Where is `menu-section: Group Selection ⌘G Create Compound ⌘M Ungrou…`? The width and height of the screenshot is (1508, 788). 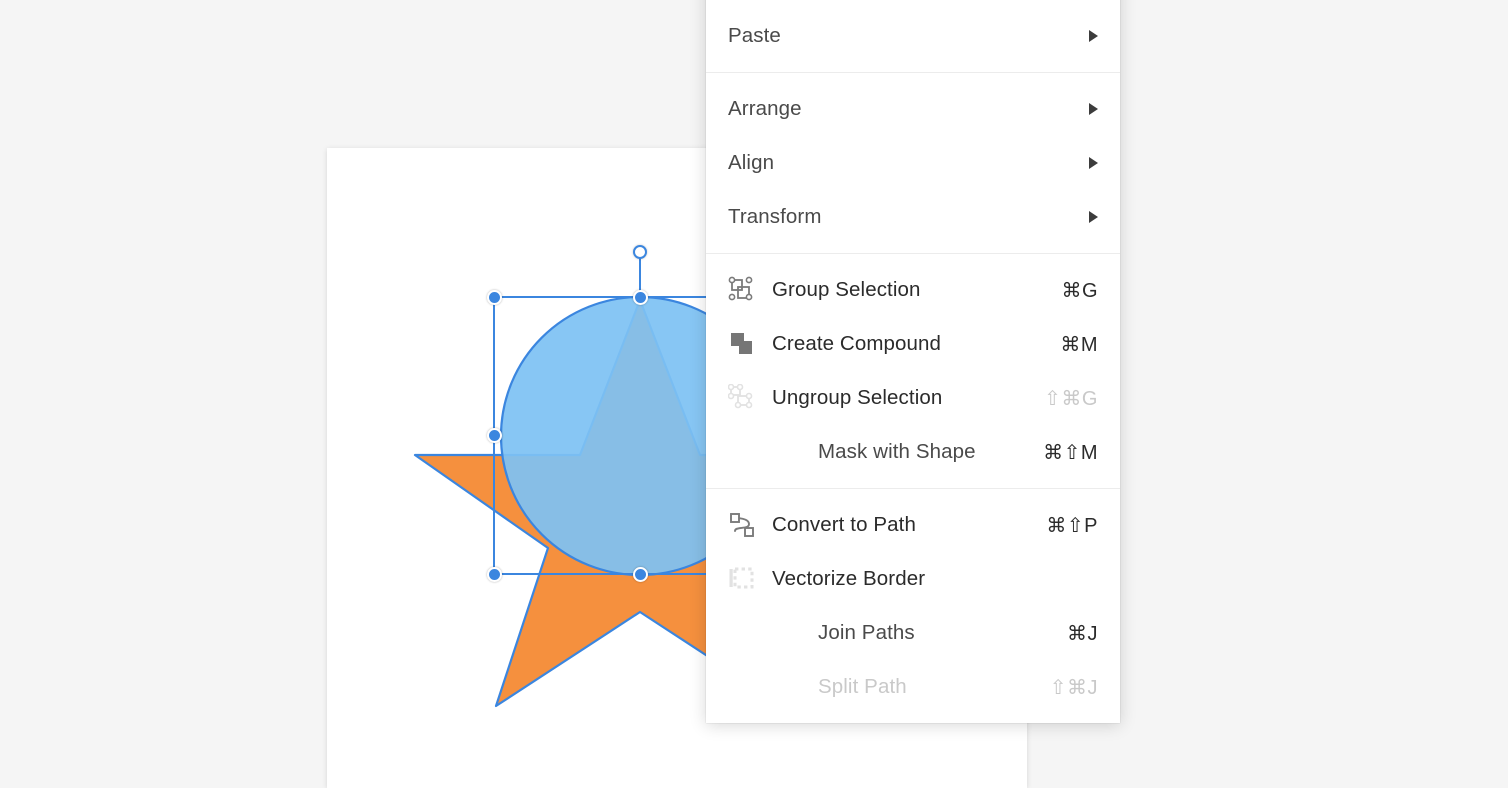
menu-section: Group Selection ⌘G Create Compound ⌘M Ungrou… is located at coordinates (913, 371).